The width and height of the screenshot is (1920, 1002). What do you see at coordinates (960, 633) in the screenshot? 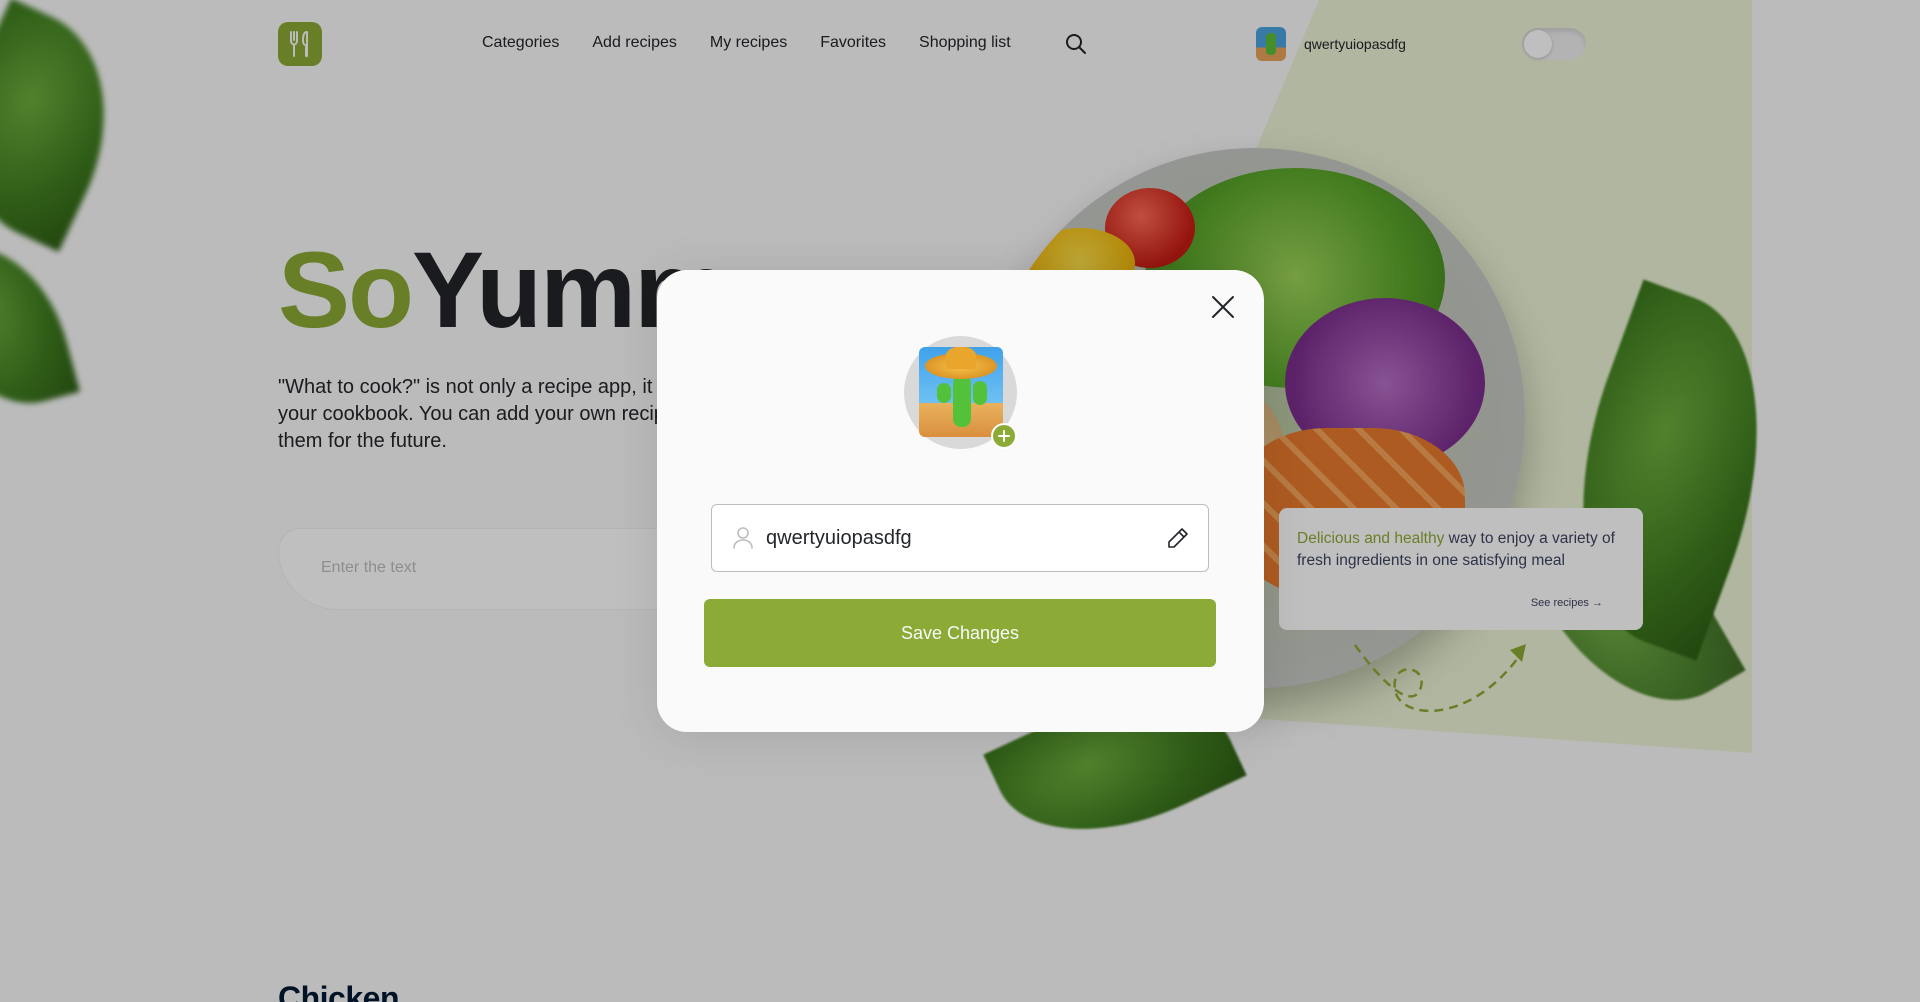
I see `save-changes-button: Save Changes` at bounding box center [960, 633].